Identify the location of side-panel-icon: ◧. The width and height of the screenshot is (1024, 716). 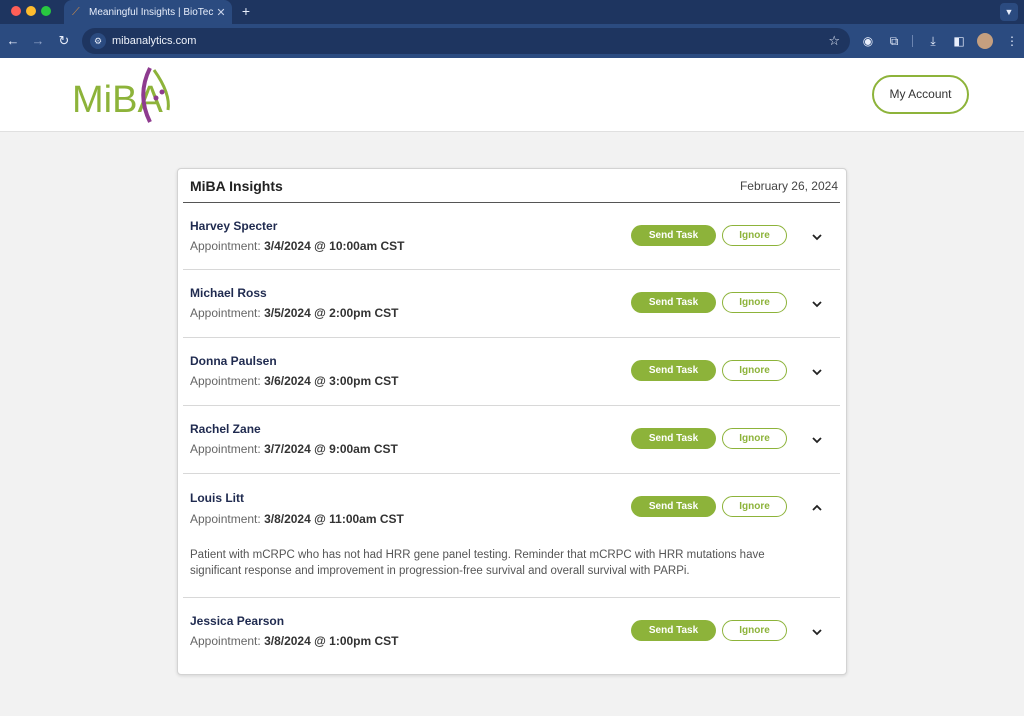
(959, 41).